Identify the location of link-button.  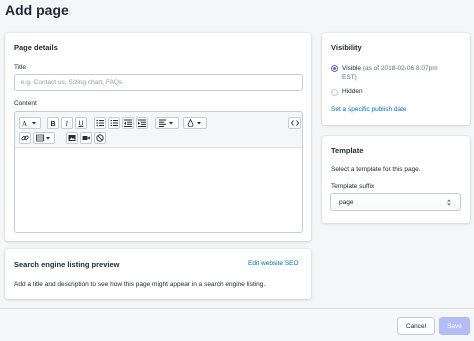
(25, 138).